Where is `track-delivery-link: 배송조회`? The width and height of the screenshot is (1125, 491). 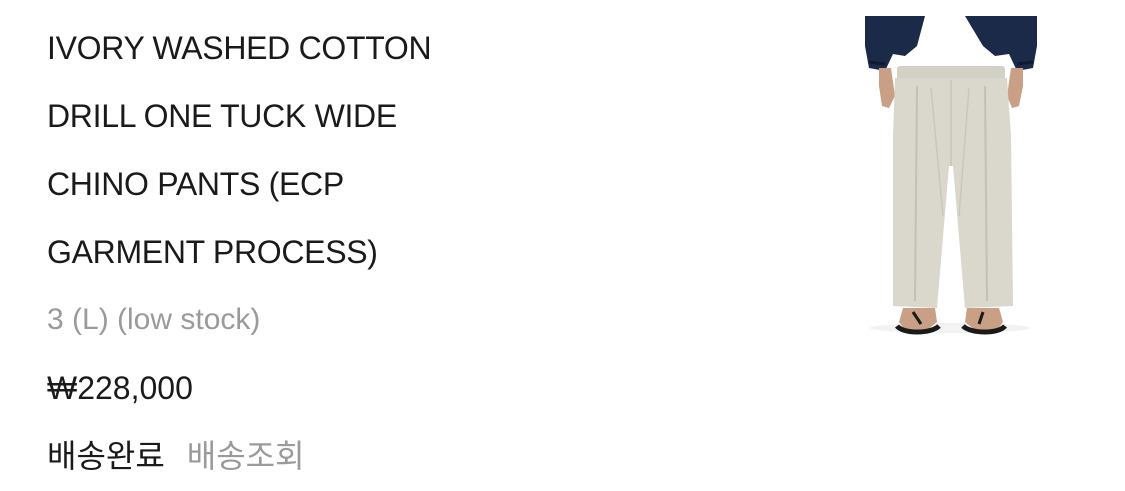
track-delivery-link: 배송조회 is located at coordinates (246, 456).